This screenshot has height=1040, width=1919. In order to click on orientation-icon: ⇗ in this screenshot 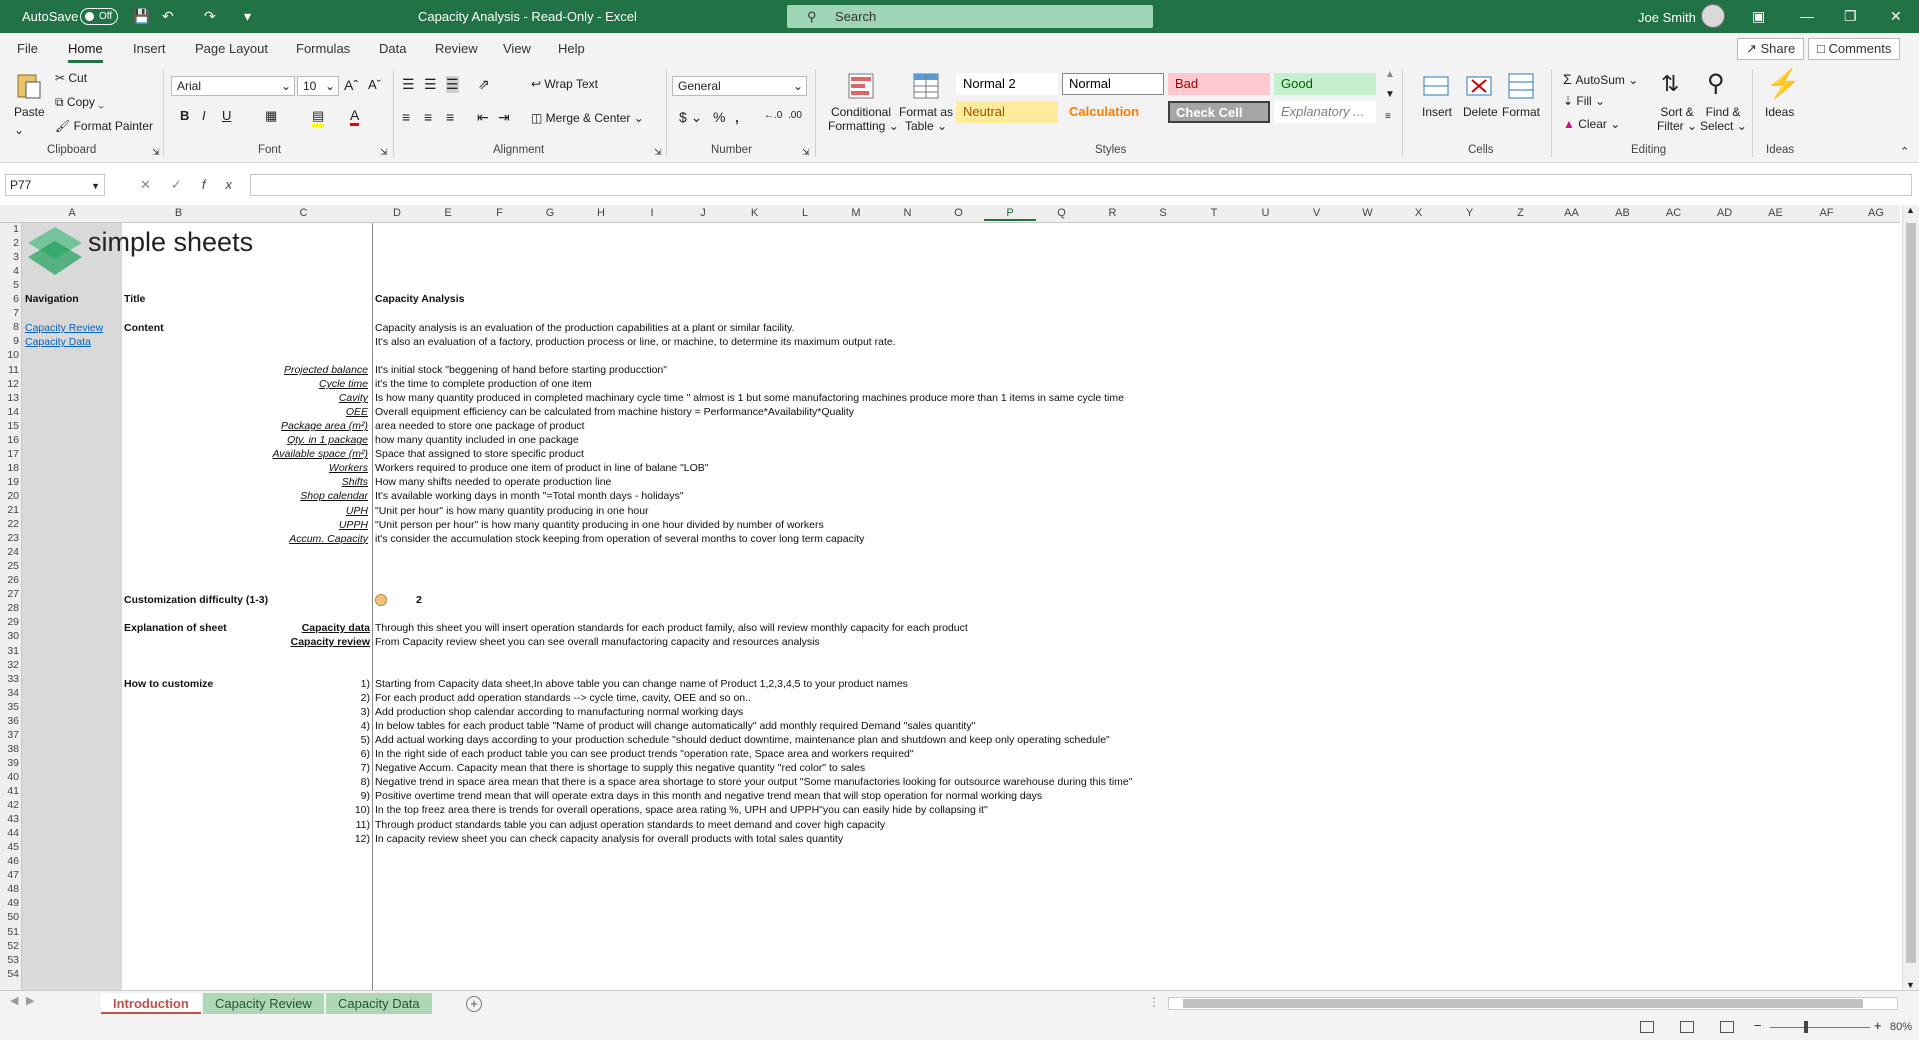, I will do `click(484, 84)`.